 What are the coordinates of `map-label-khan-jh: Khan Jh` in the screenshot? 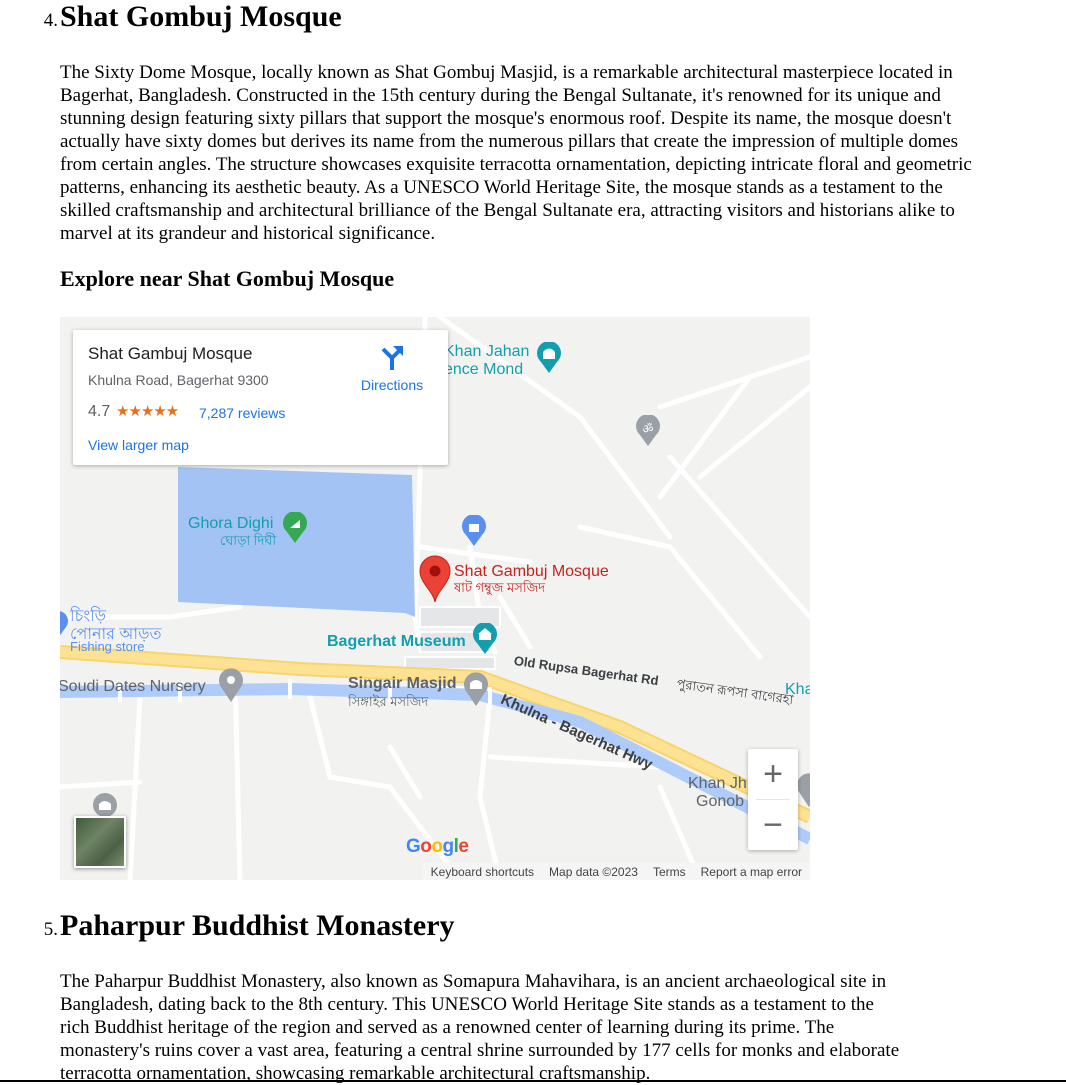 It's located at (717, 783).